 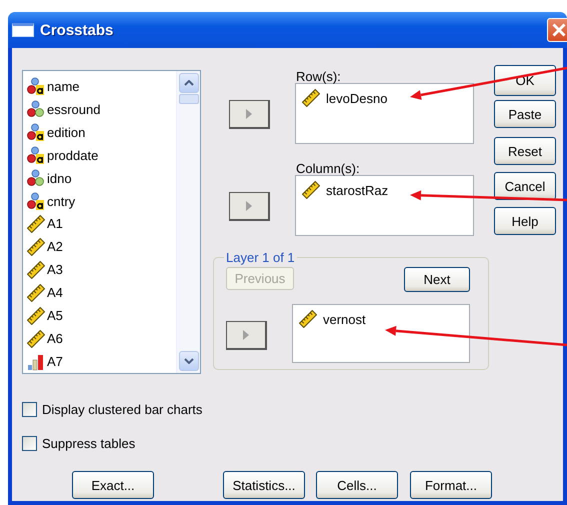 What do you see at coordinates (525, 186) in the screenshot?
I see `dialog-button: Cancel` at bounding box center [525, 186].